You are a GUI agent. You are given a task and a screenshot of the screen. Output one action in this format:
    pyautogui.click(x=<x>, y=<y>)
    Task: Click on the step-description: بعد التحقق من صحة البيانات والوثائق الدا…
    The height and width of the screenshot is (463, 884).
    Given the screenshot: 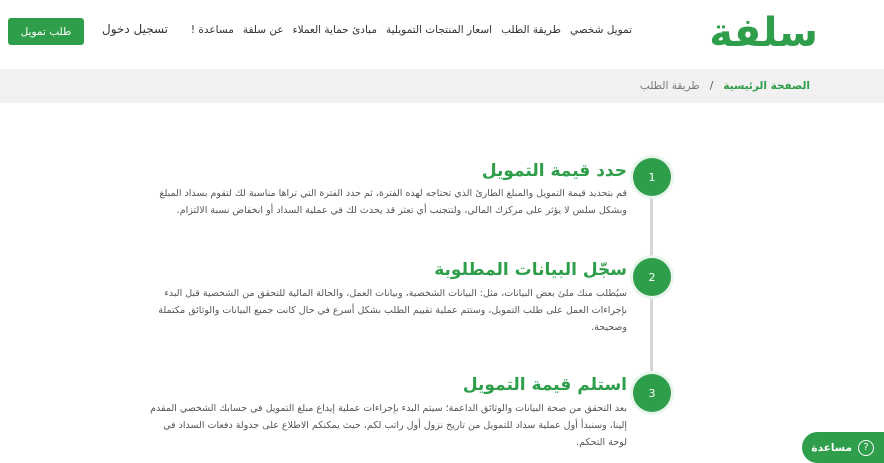 What is the action you would take?
    pyautogui.click(x=388, y=425)
    